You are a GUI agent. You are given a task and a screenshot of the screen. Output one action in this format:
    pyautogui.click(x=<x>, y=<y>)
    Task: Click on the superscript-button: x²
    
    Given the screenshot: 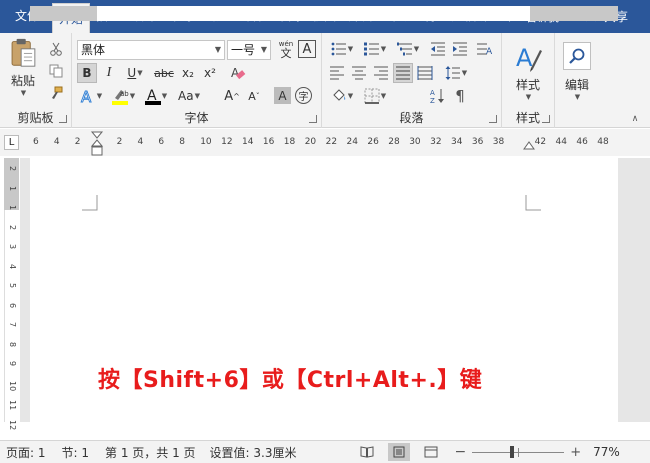 What is the action you would take?
    pyautogui.click(x=210, y=73)
    